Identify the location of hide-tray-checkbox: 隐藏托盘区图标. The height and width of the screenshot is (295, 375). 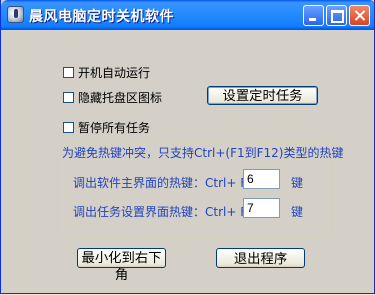
(112, 97).